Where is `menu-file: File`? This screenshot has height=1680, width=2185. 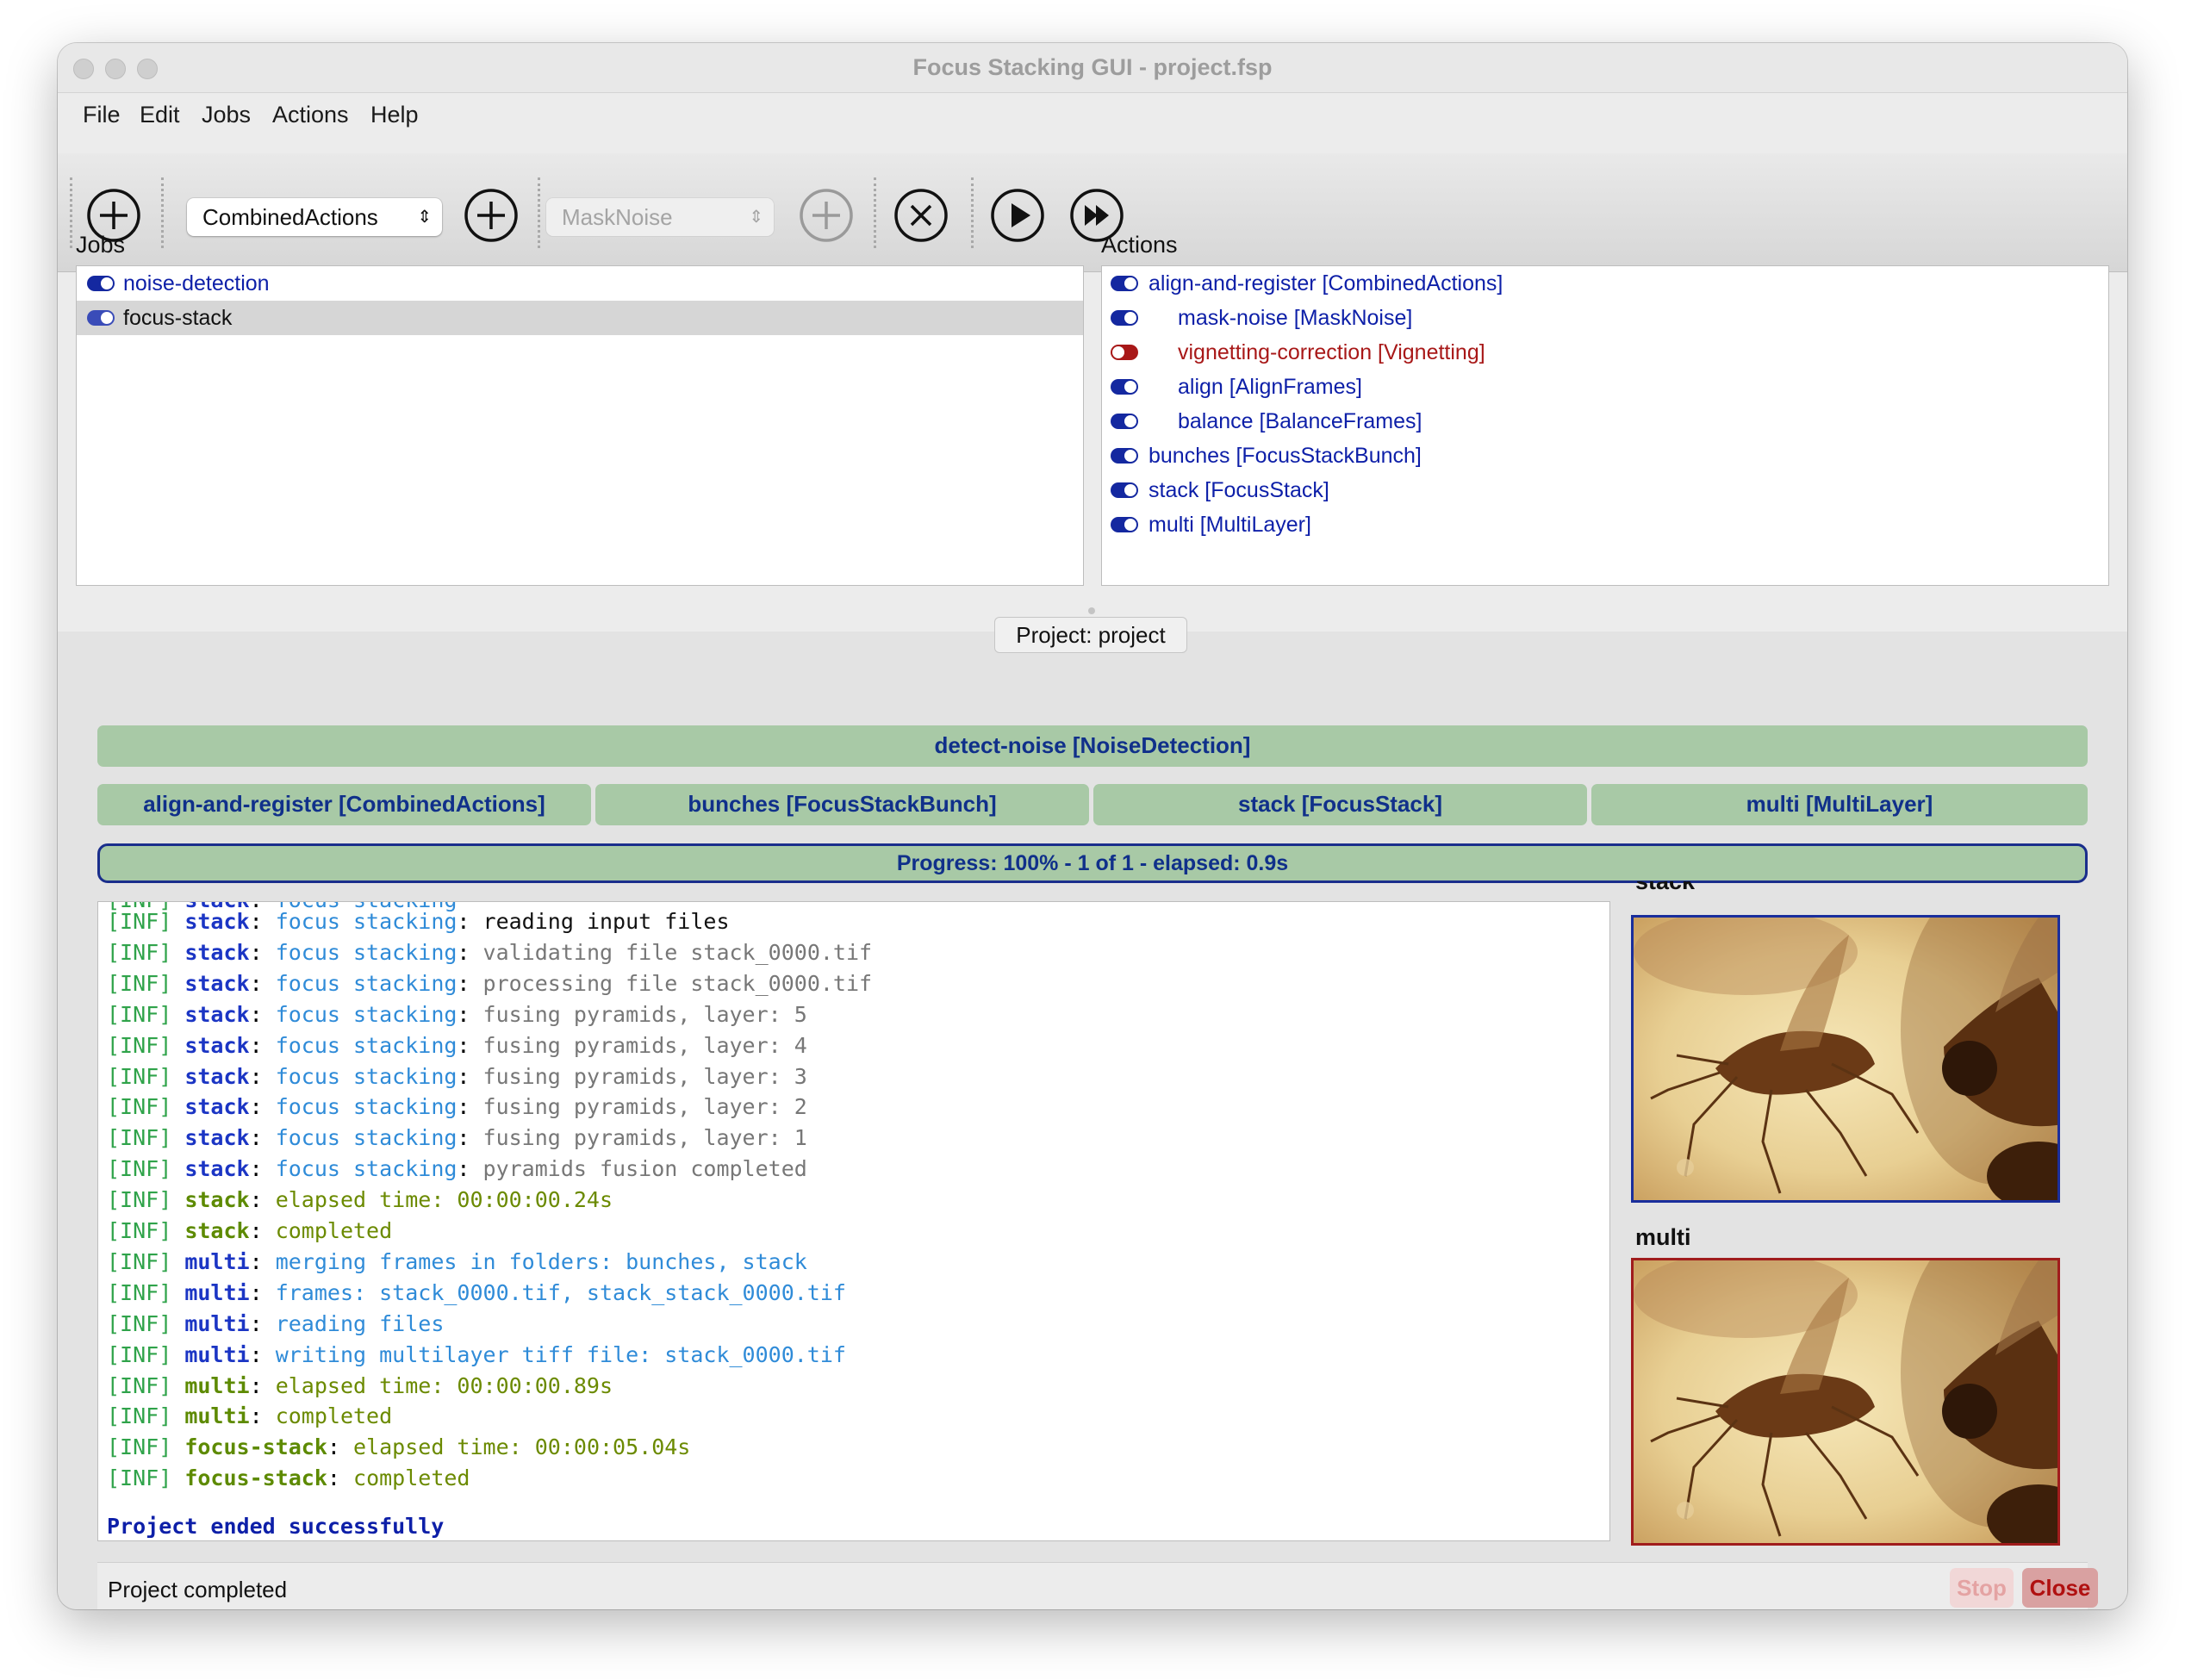
menu-file: File is located at coordinates (102, 115).